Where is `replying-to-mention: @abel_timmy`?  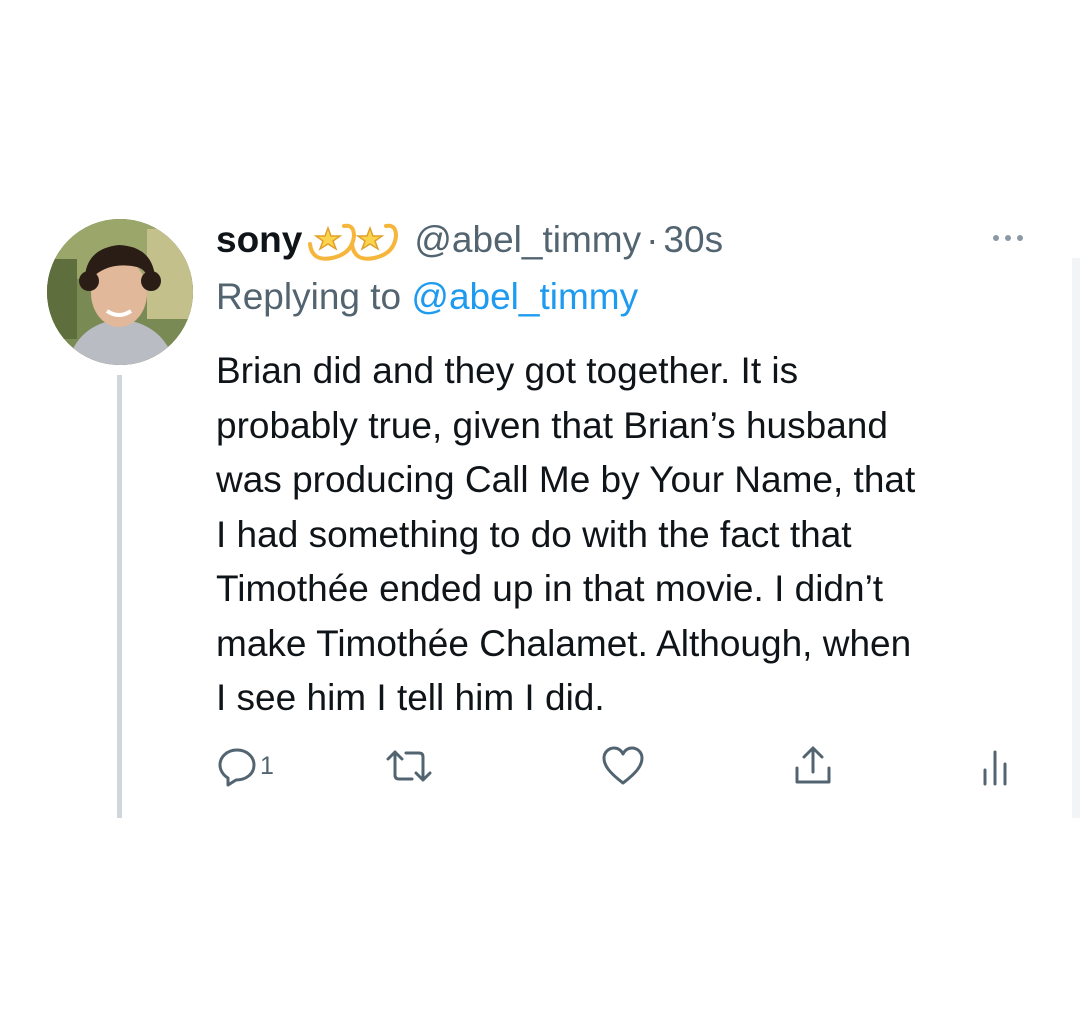 replying-to-mention: @abel_timmy is located at coordinates (524, 296).